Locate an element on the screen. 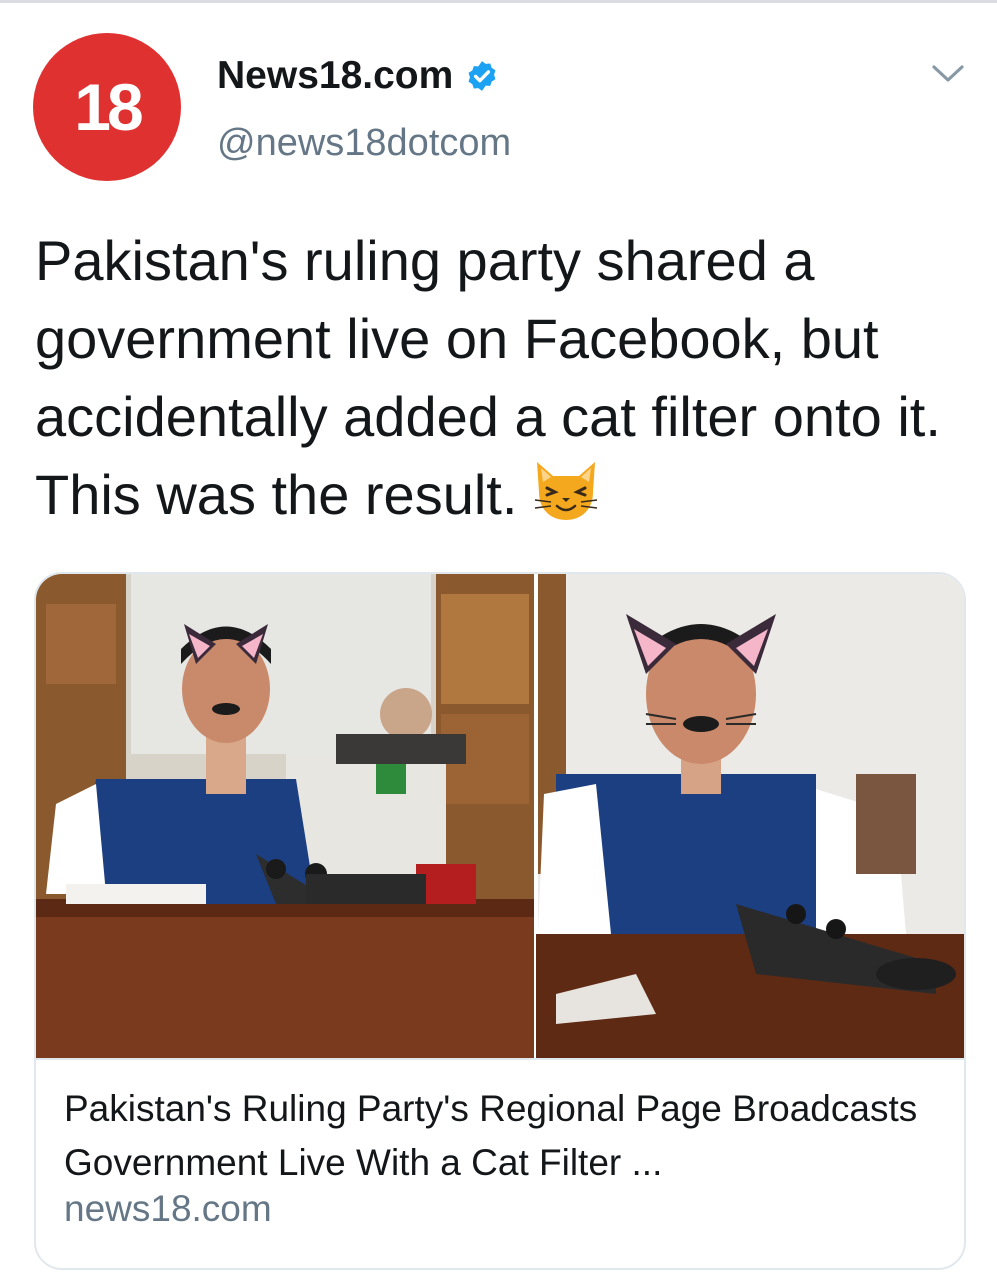 This screenshot has width=997, height=1280. chevron-down-icon is located at coordinates (948, 74).